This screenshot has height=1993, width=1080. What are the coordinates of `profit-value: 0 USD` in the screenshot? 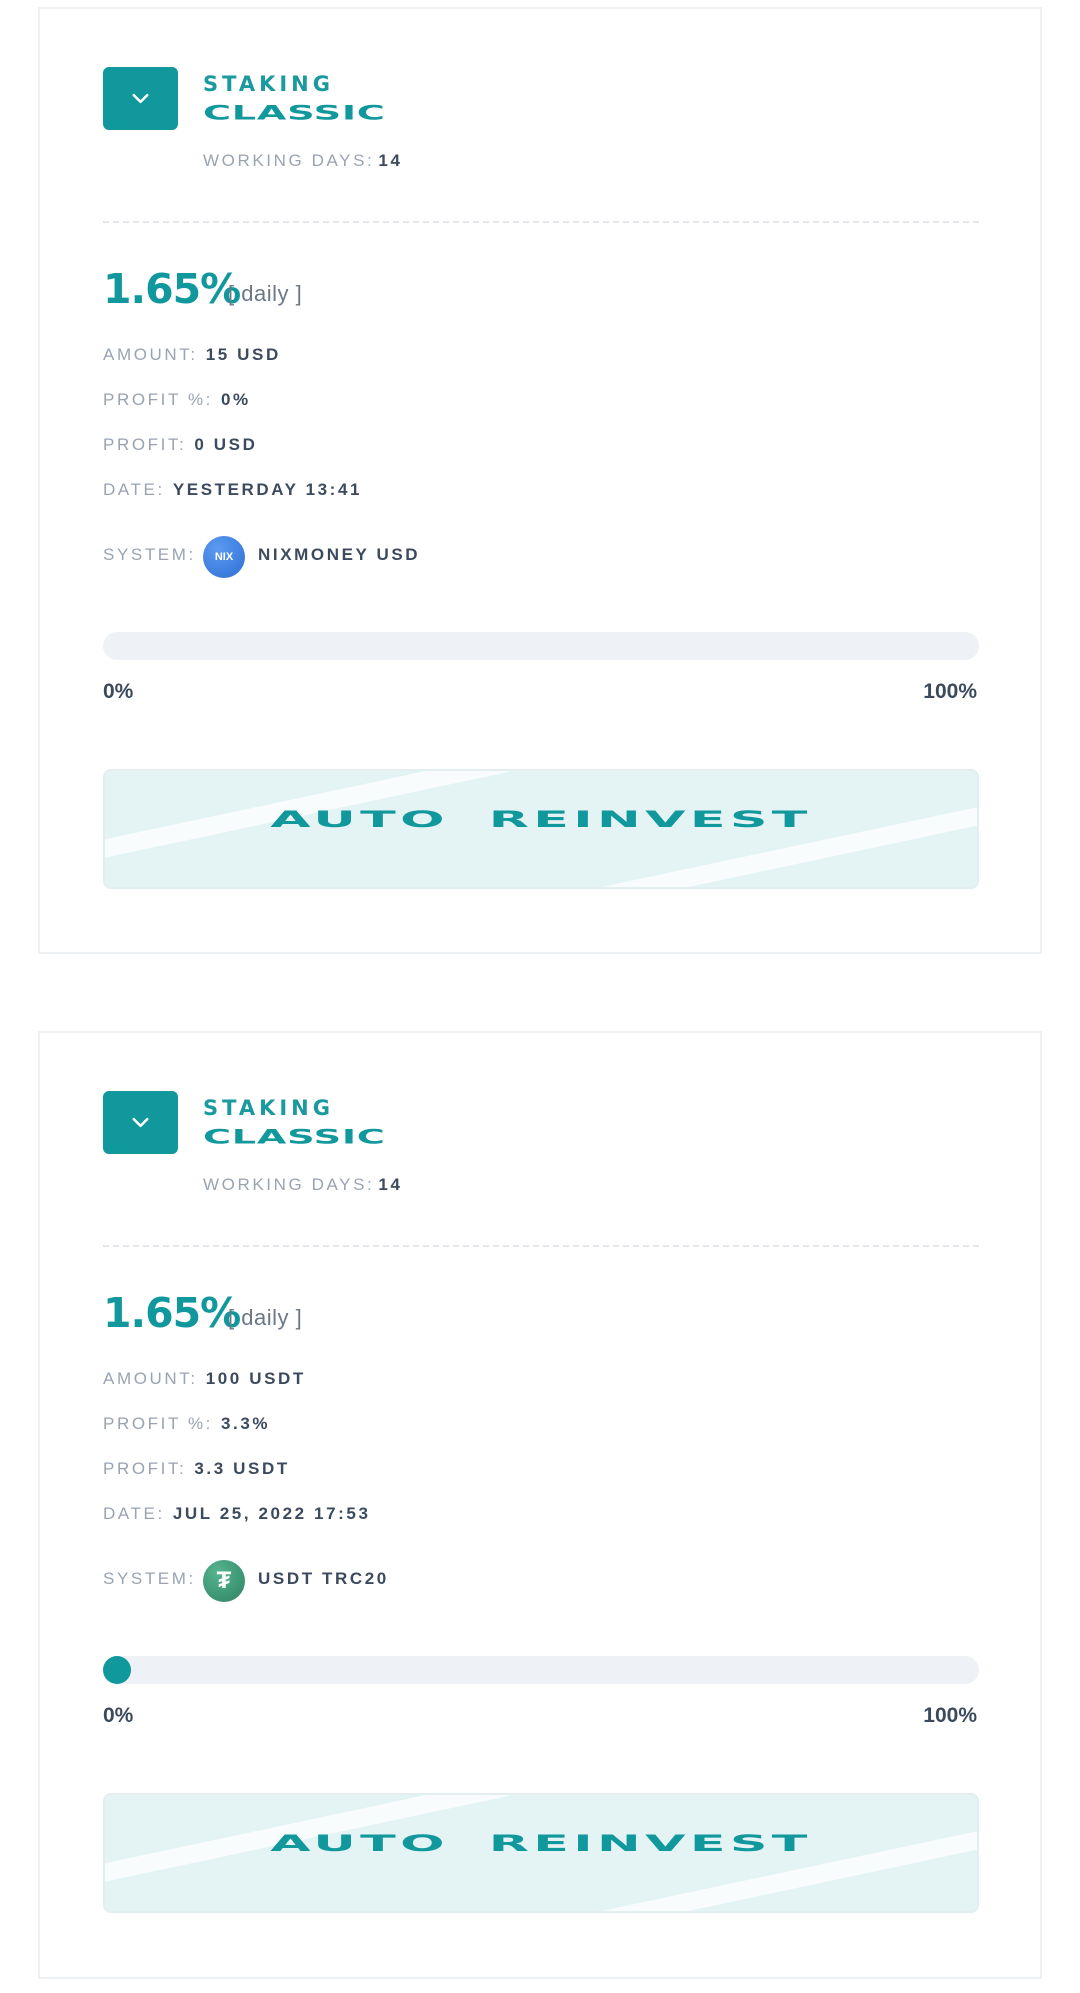 It's located at (226, 444).